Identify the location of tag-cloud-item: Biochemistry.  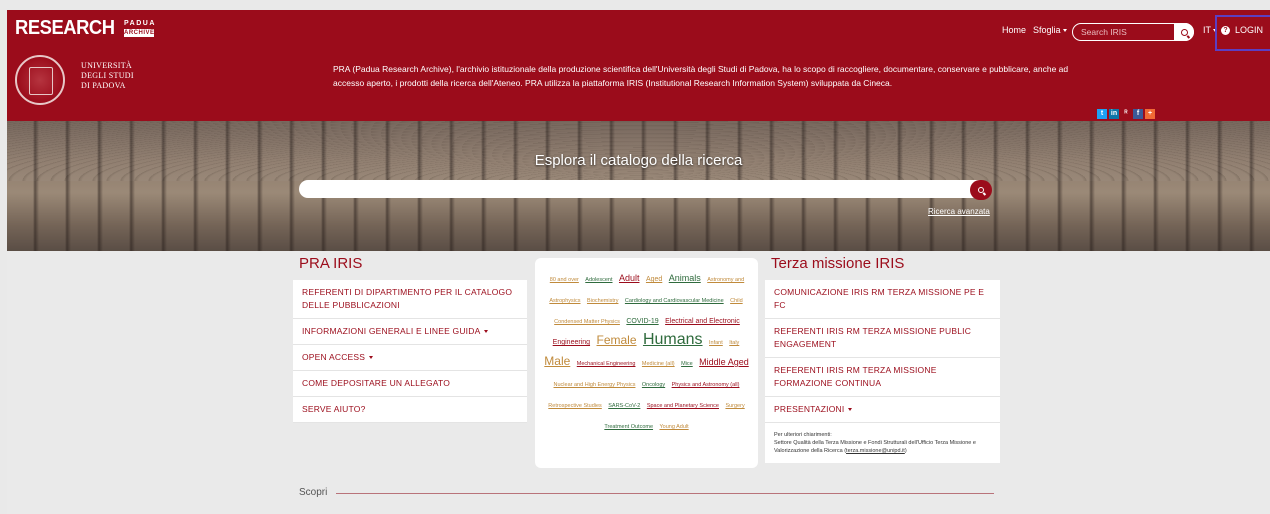
(602, 301).